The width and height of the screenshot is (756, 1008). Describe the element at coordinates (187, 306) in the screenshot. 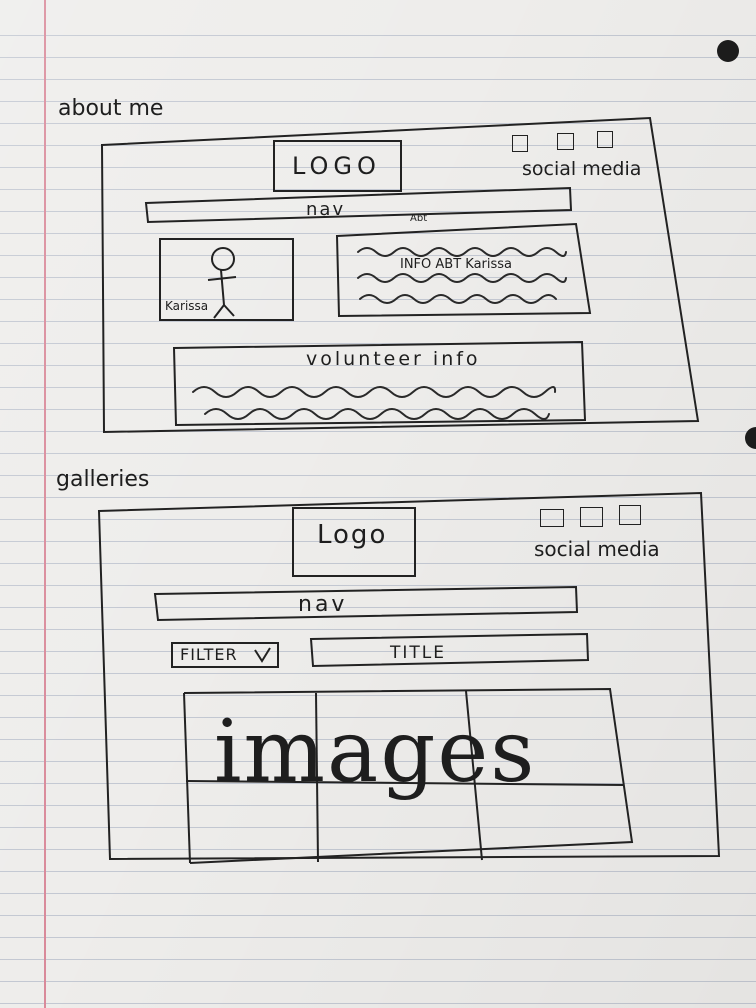

I see `about-person-label: Karissa` at that location.